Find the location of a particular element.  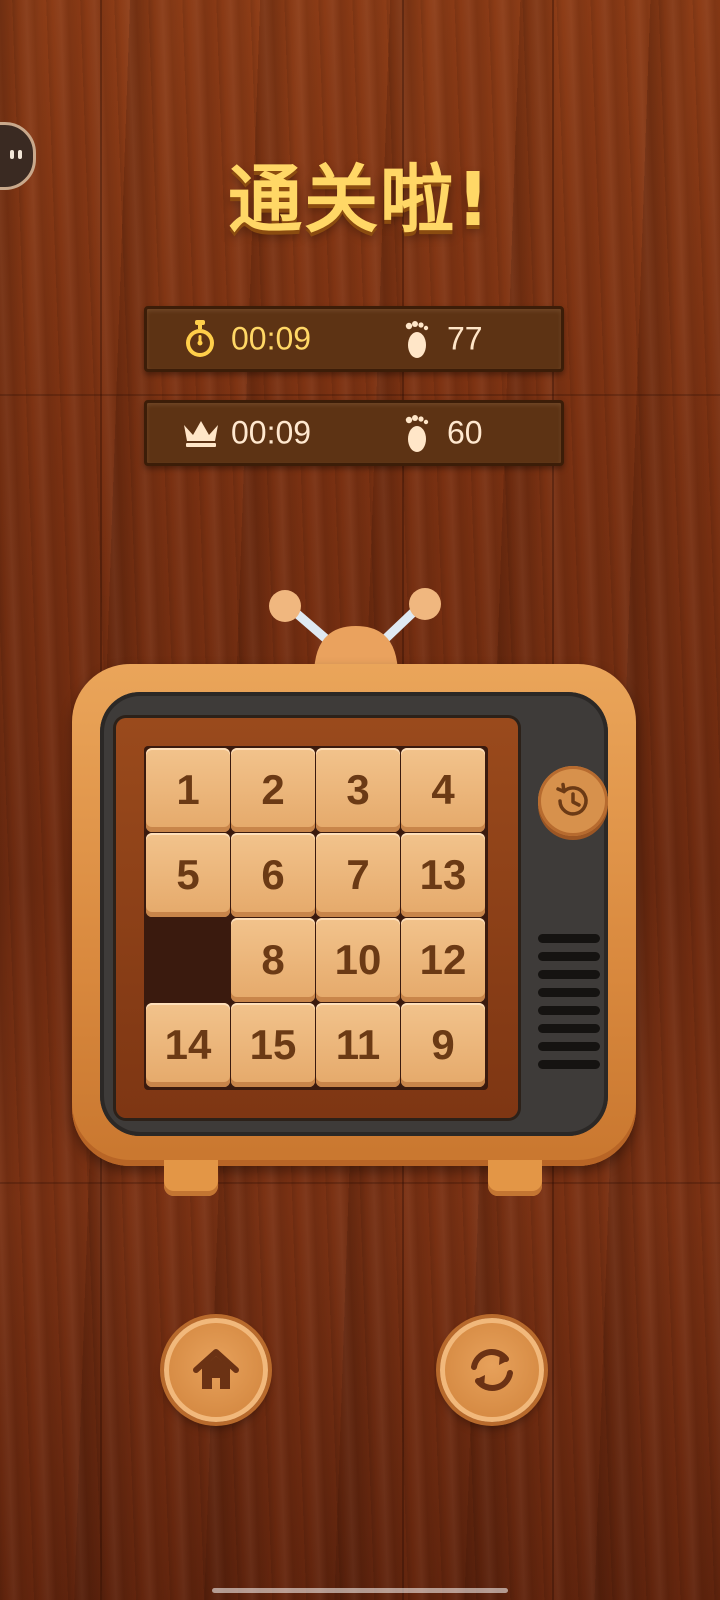

best-time: 00:09 is located at coordinates (271, 432).